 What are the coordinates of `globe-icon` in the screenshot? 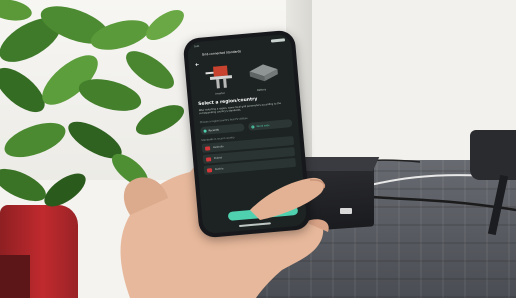 It's located at (253, 126).